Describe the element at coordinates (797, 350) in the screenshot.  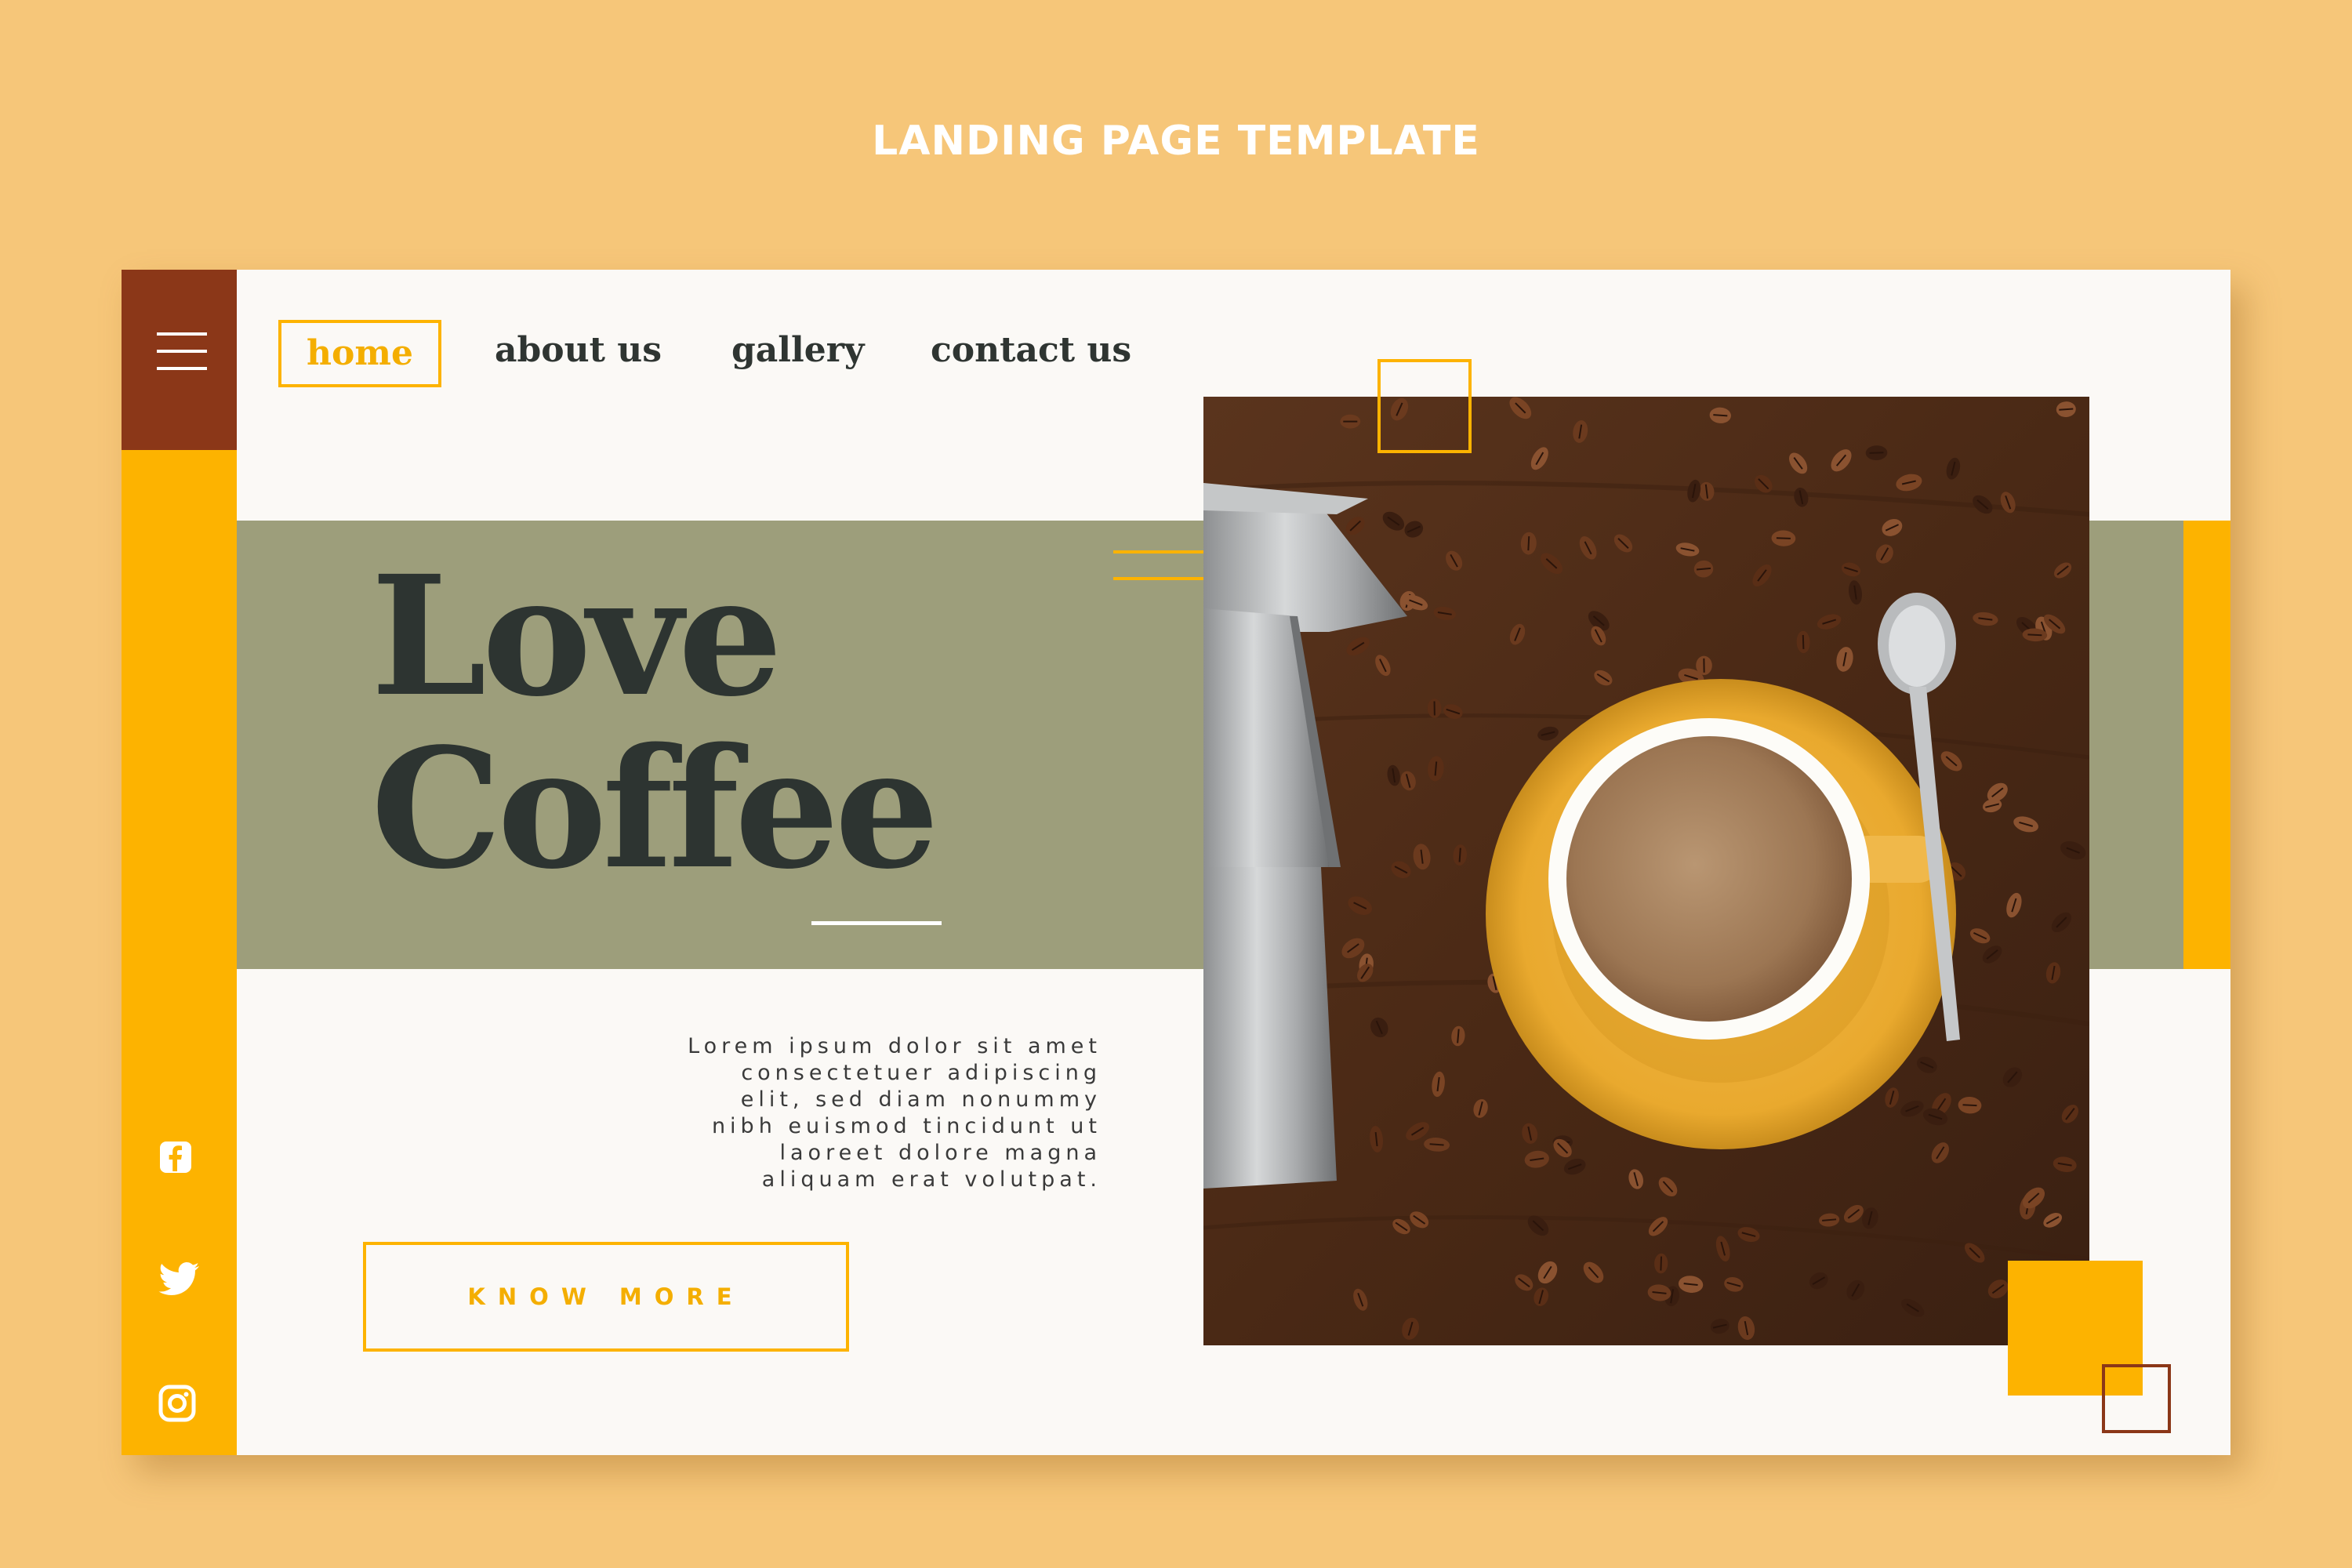
I see `nav-gallery: gallery` at that location.